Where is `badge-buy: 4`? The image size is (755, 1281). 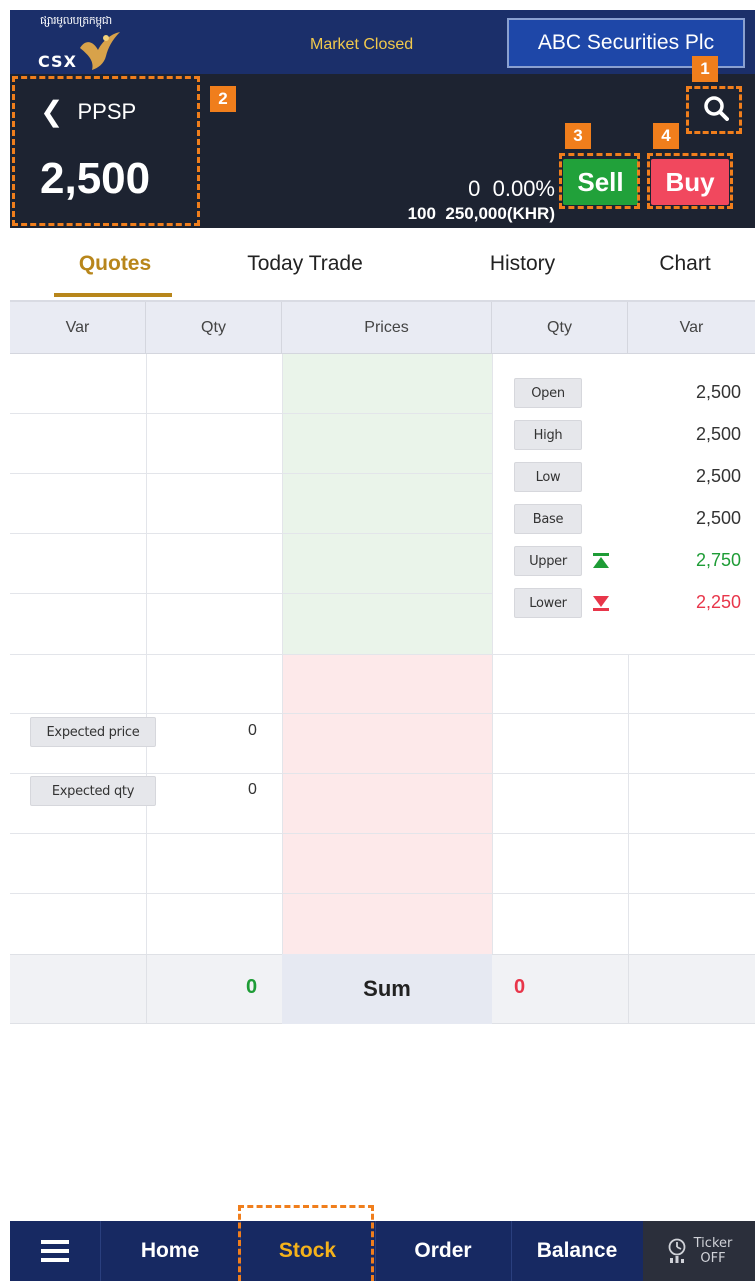
badge-buy: 4 is located at coordinates (666, 136).